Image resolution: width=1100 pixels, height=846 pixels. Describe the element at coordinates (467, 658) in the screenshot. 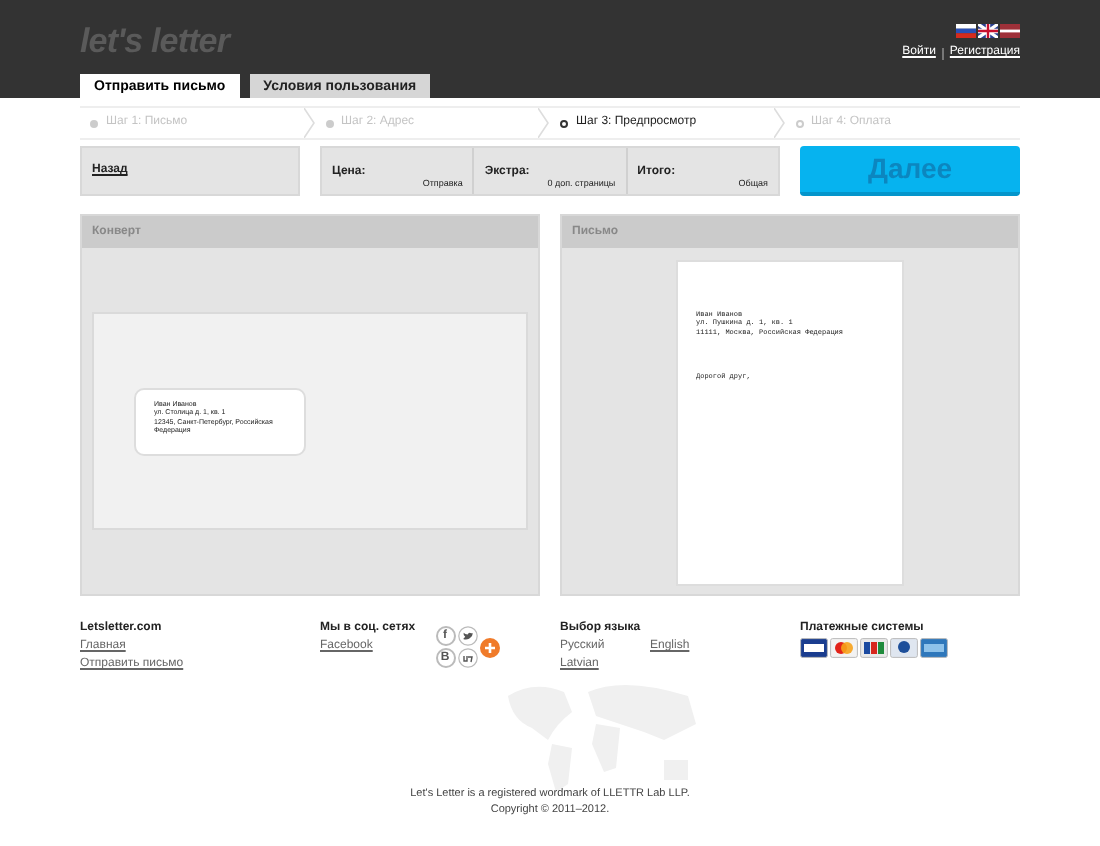

I see `social-network-icon` at that location.